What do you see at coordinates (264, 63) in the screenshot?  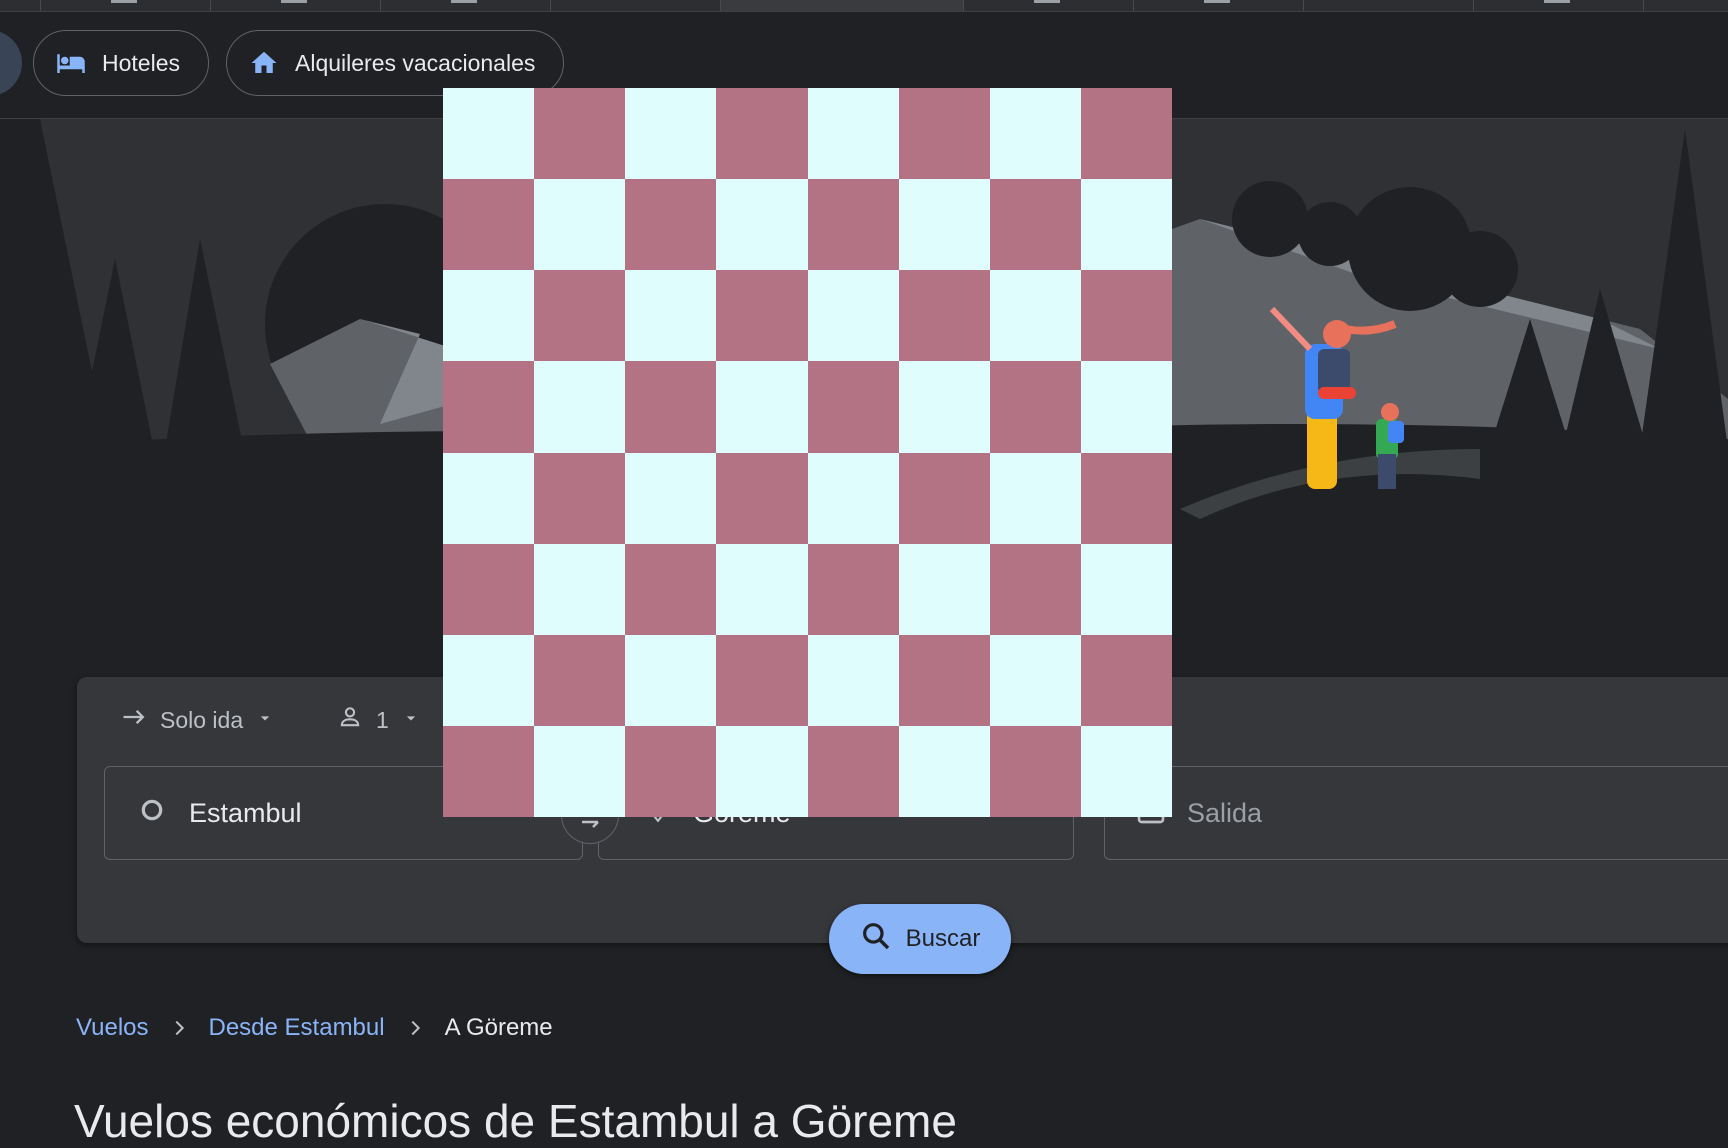 I see `home-icon` at bounding box center [264, 63].